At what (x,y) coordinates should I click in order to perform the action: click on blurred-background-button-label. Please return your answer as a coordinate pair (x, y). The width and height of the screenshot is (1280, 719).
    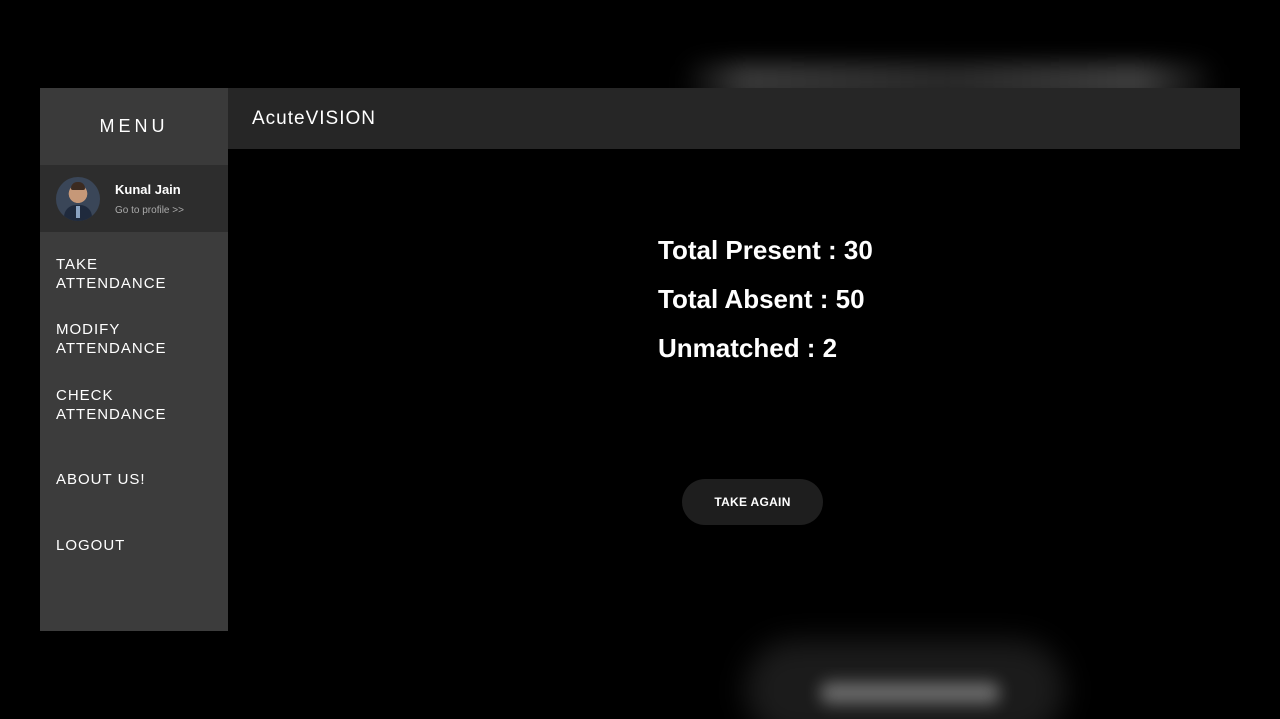
    Looking at the image, I should click on (910, 693).